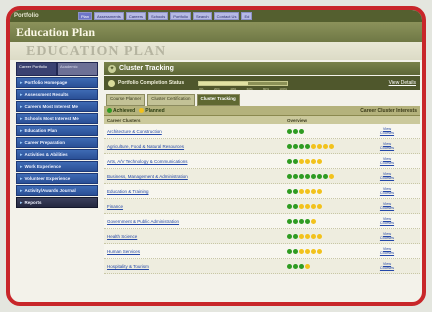  What do you see at coordinates (197, 206) in the screenshot?
I see `cluster-link: Finance` at bounding box center [197, 206].